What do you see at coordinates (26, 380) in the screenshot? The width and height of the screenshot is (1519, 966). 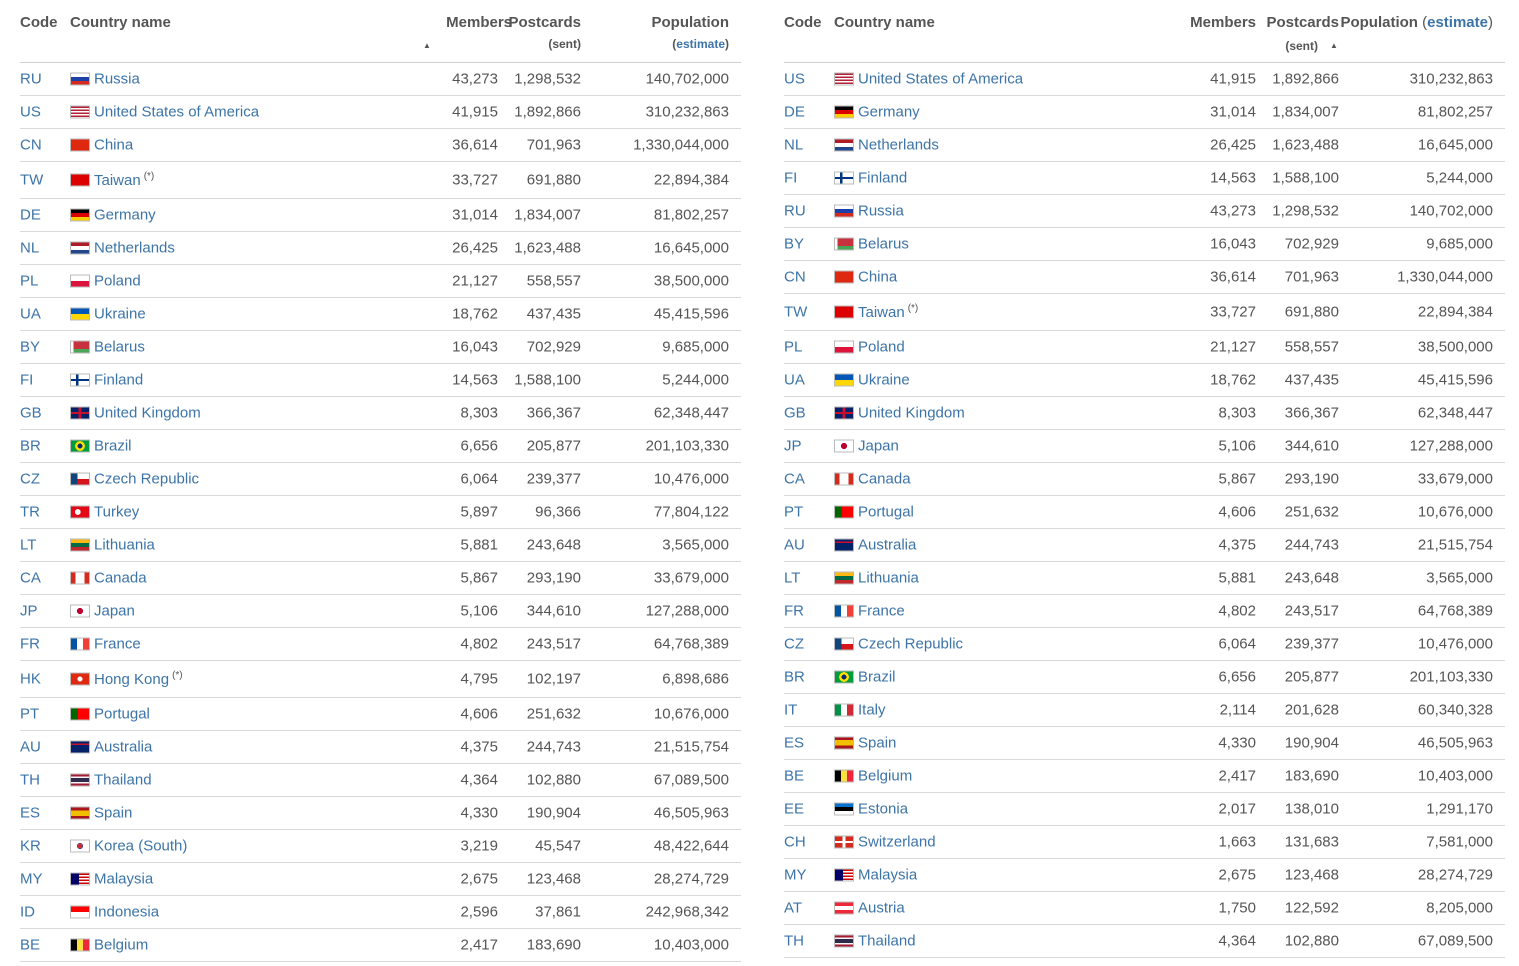 I see `country-code-link: FI` at bounding box center [26, 380].